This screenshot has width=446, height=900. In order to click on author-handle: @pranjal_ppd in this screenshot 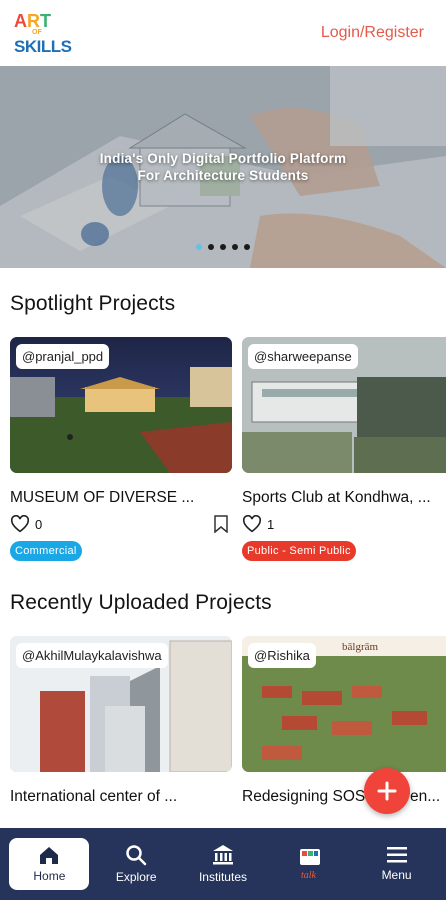, I will do `click(63, 356)`.